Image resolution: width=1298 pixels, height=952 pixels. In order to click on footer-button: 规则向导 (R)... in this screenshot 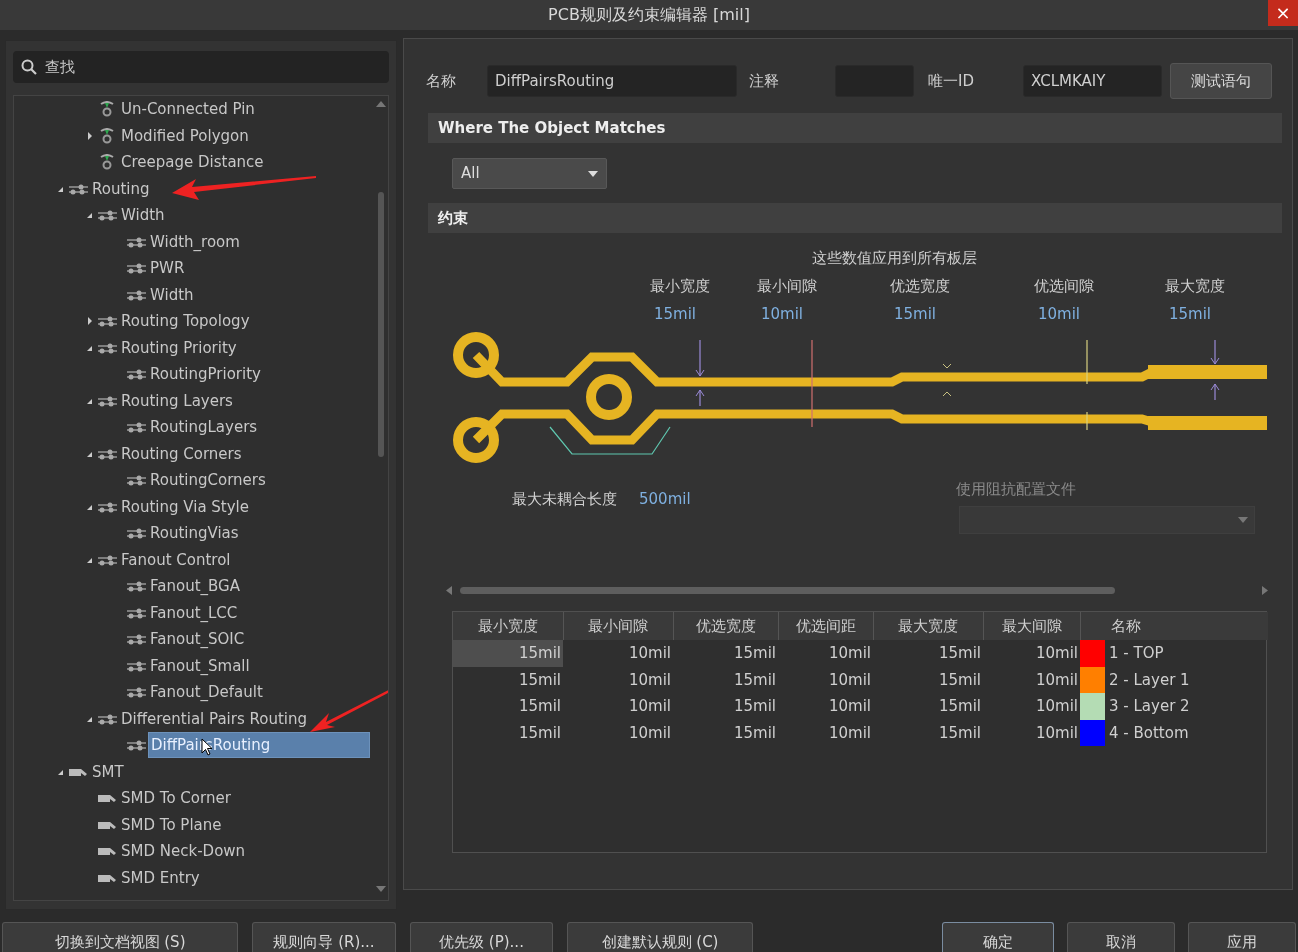, I will do `click(324, 937)`.